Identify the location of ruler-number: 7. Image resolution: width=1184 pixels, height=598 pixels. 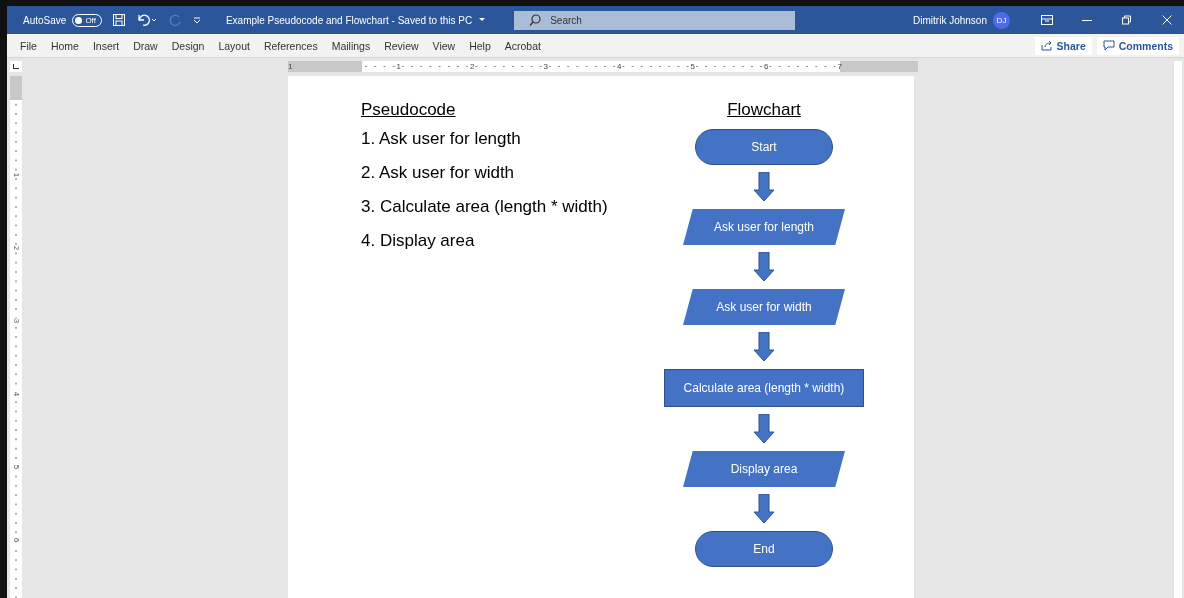
(839, 66).